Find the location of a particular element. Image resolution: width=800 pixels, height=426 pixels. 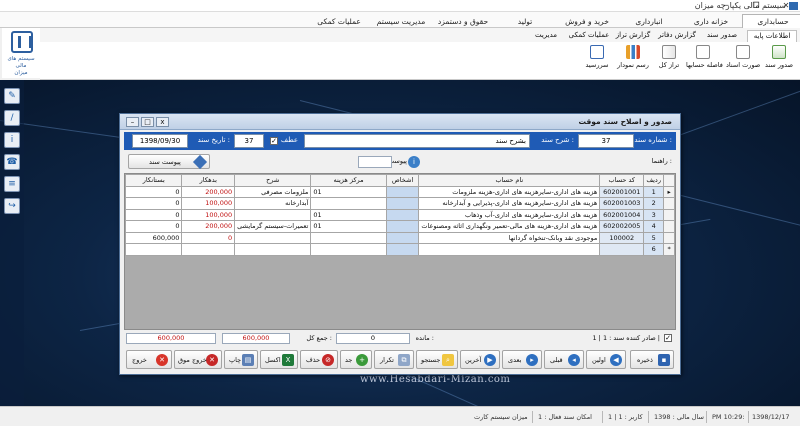

dialog-maximize-button: □ is located at coordinates (147, 122).